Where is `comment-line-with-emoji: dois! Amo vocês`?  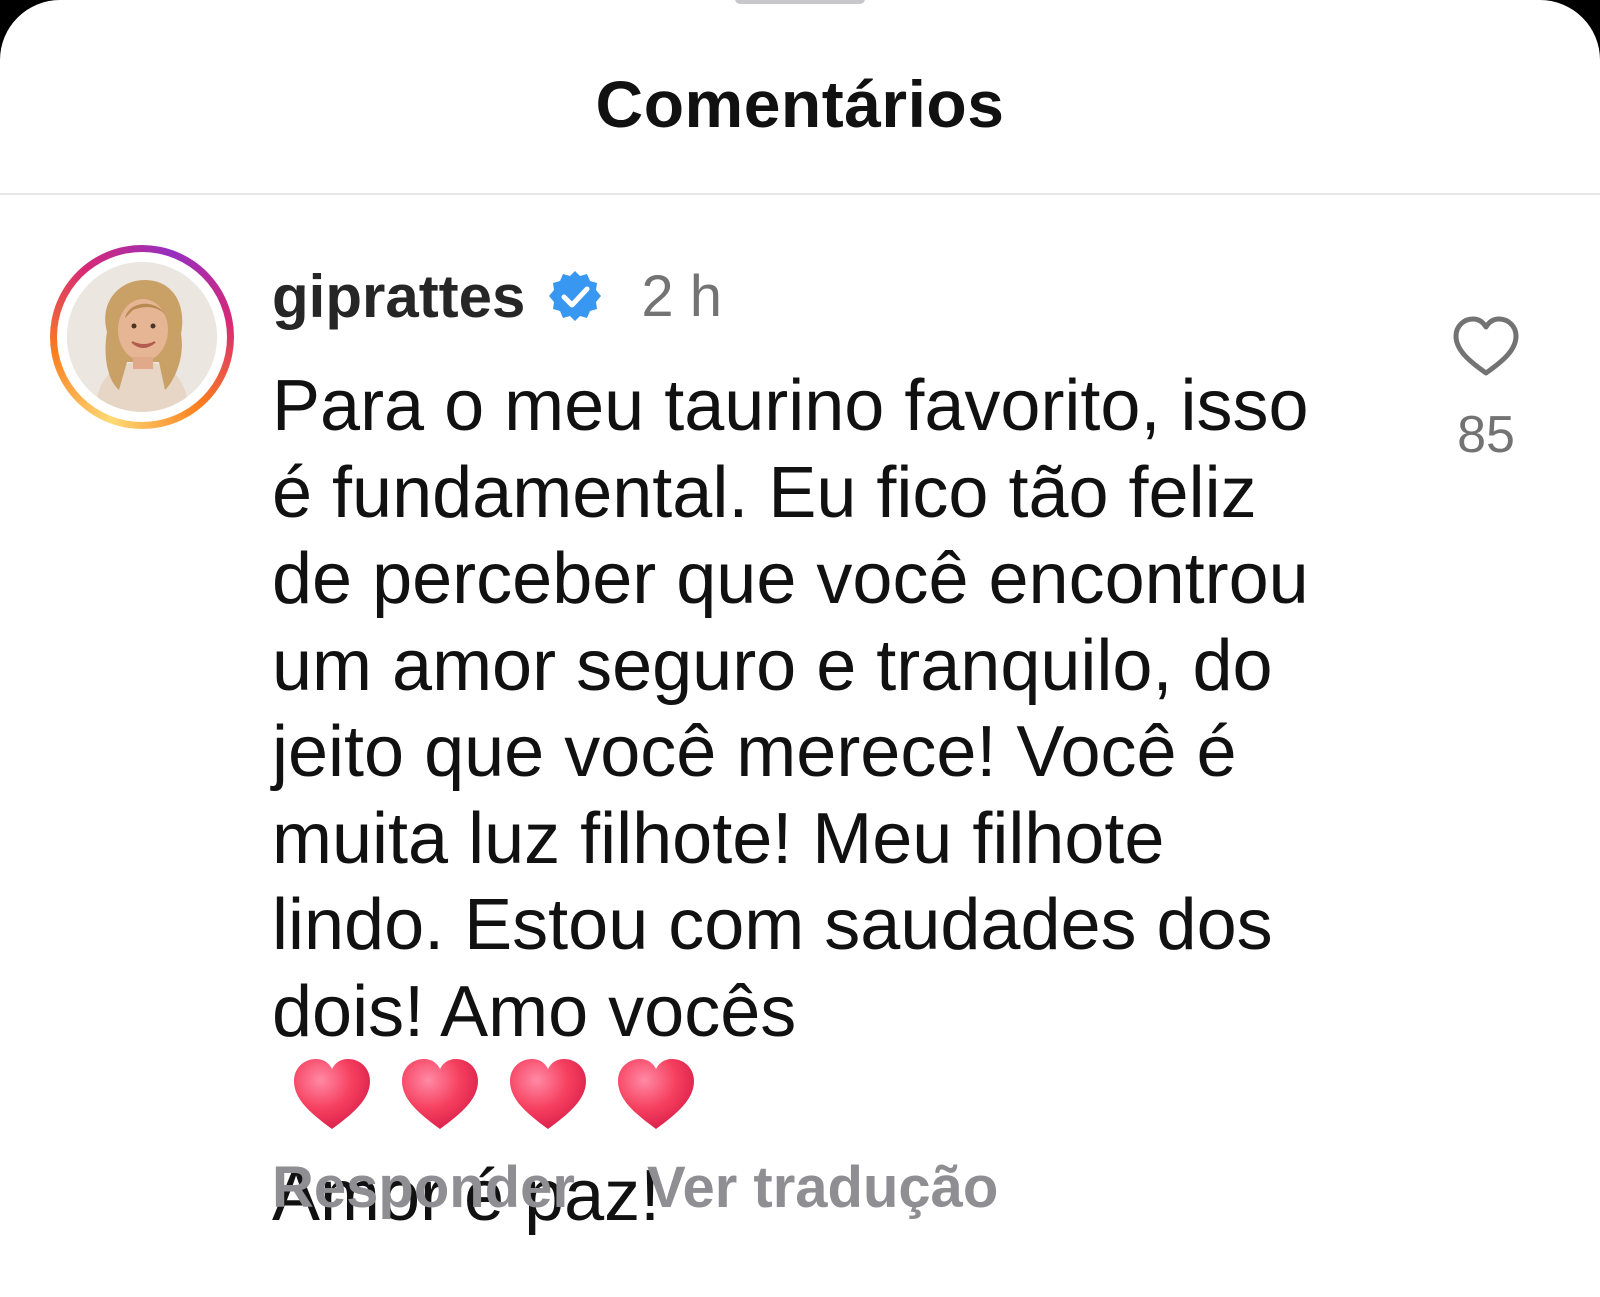
comment-line-with-emoji: dois! Amo vocês is located at coordinates (832, 1061).